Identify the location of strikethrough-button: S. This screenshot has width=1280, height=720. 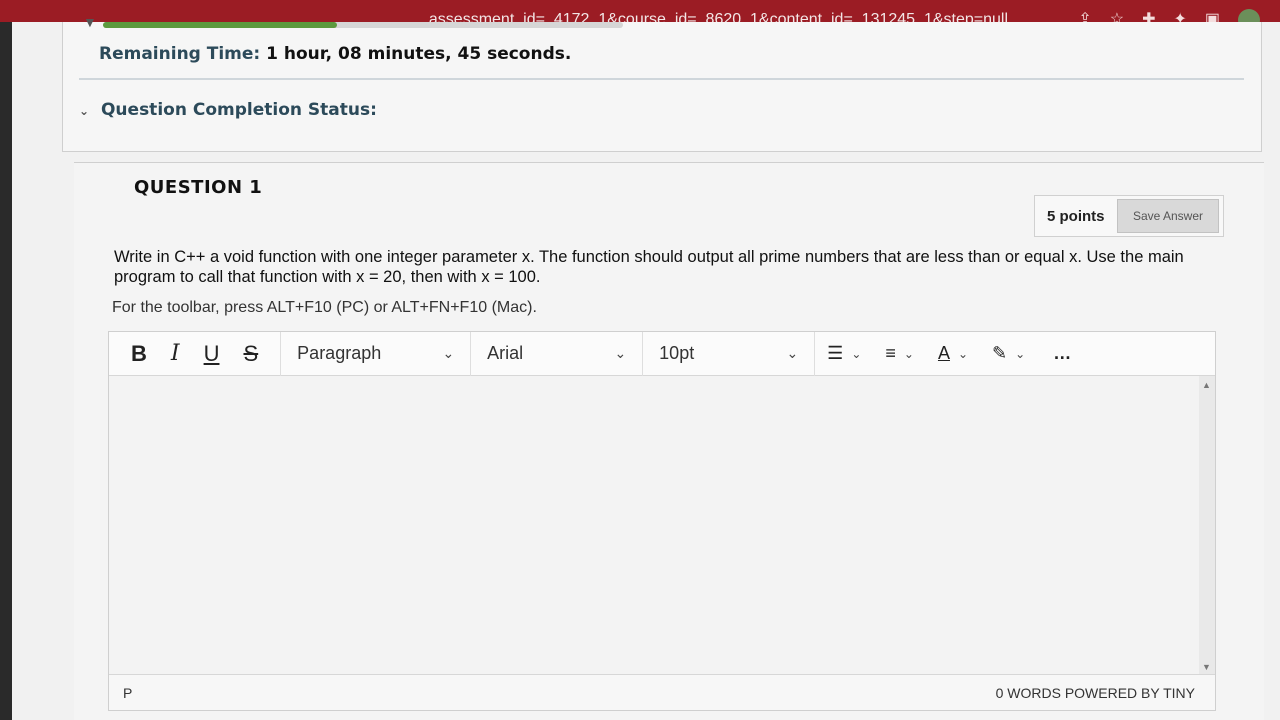
(250, 354).